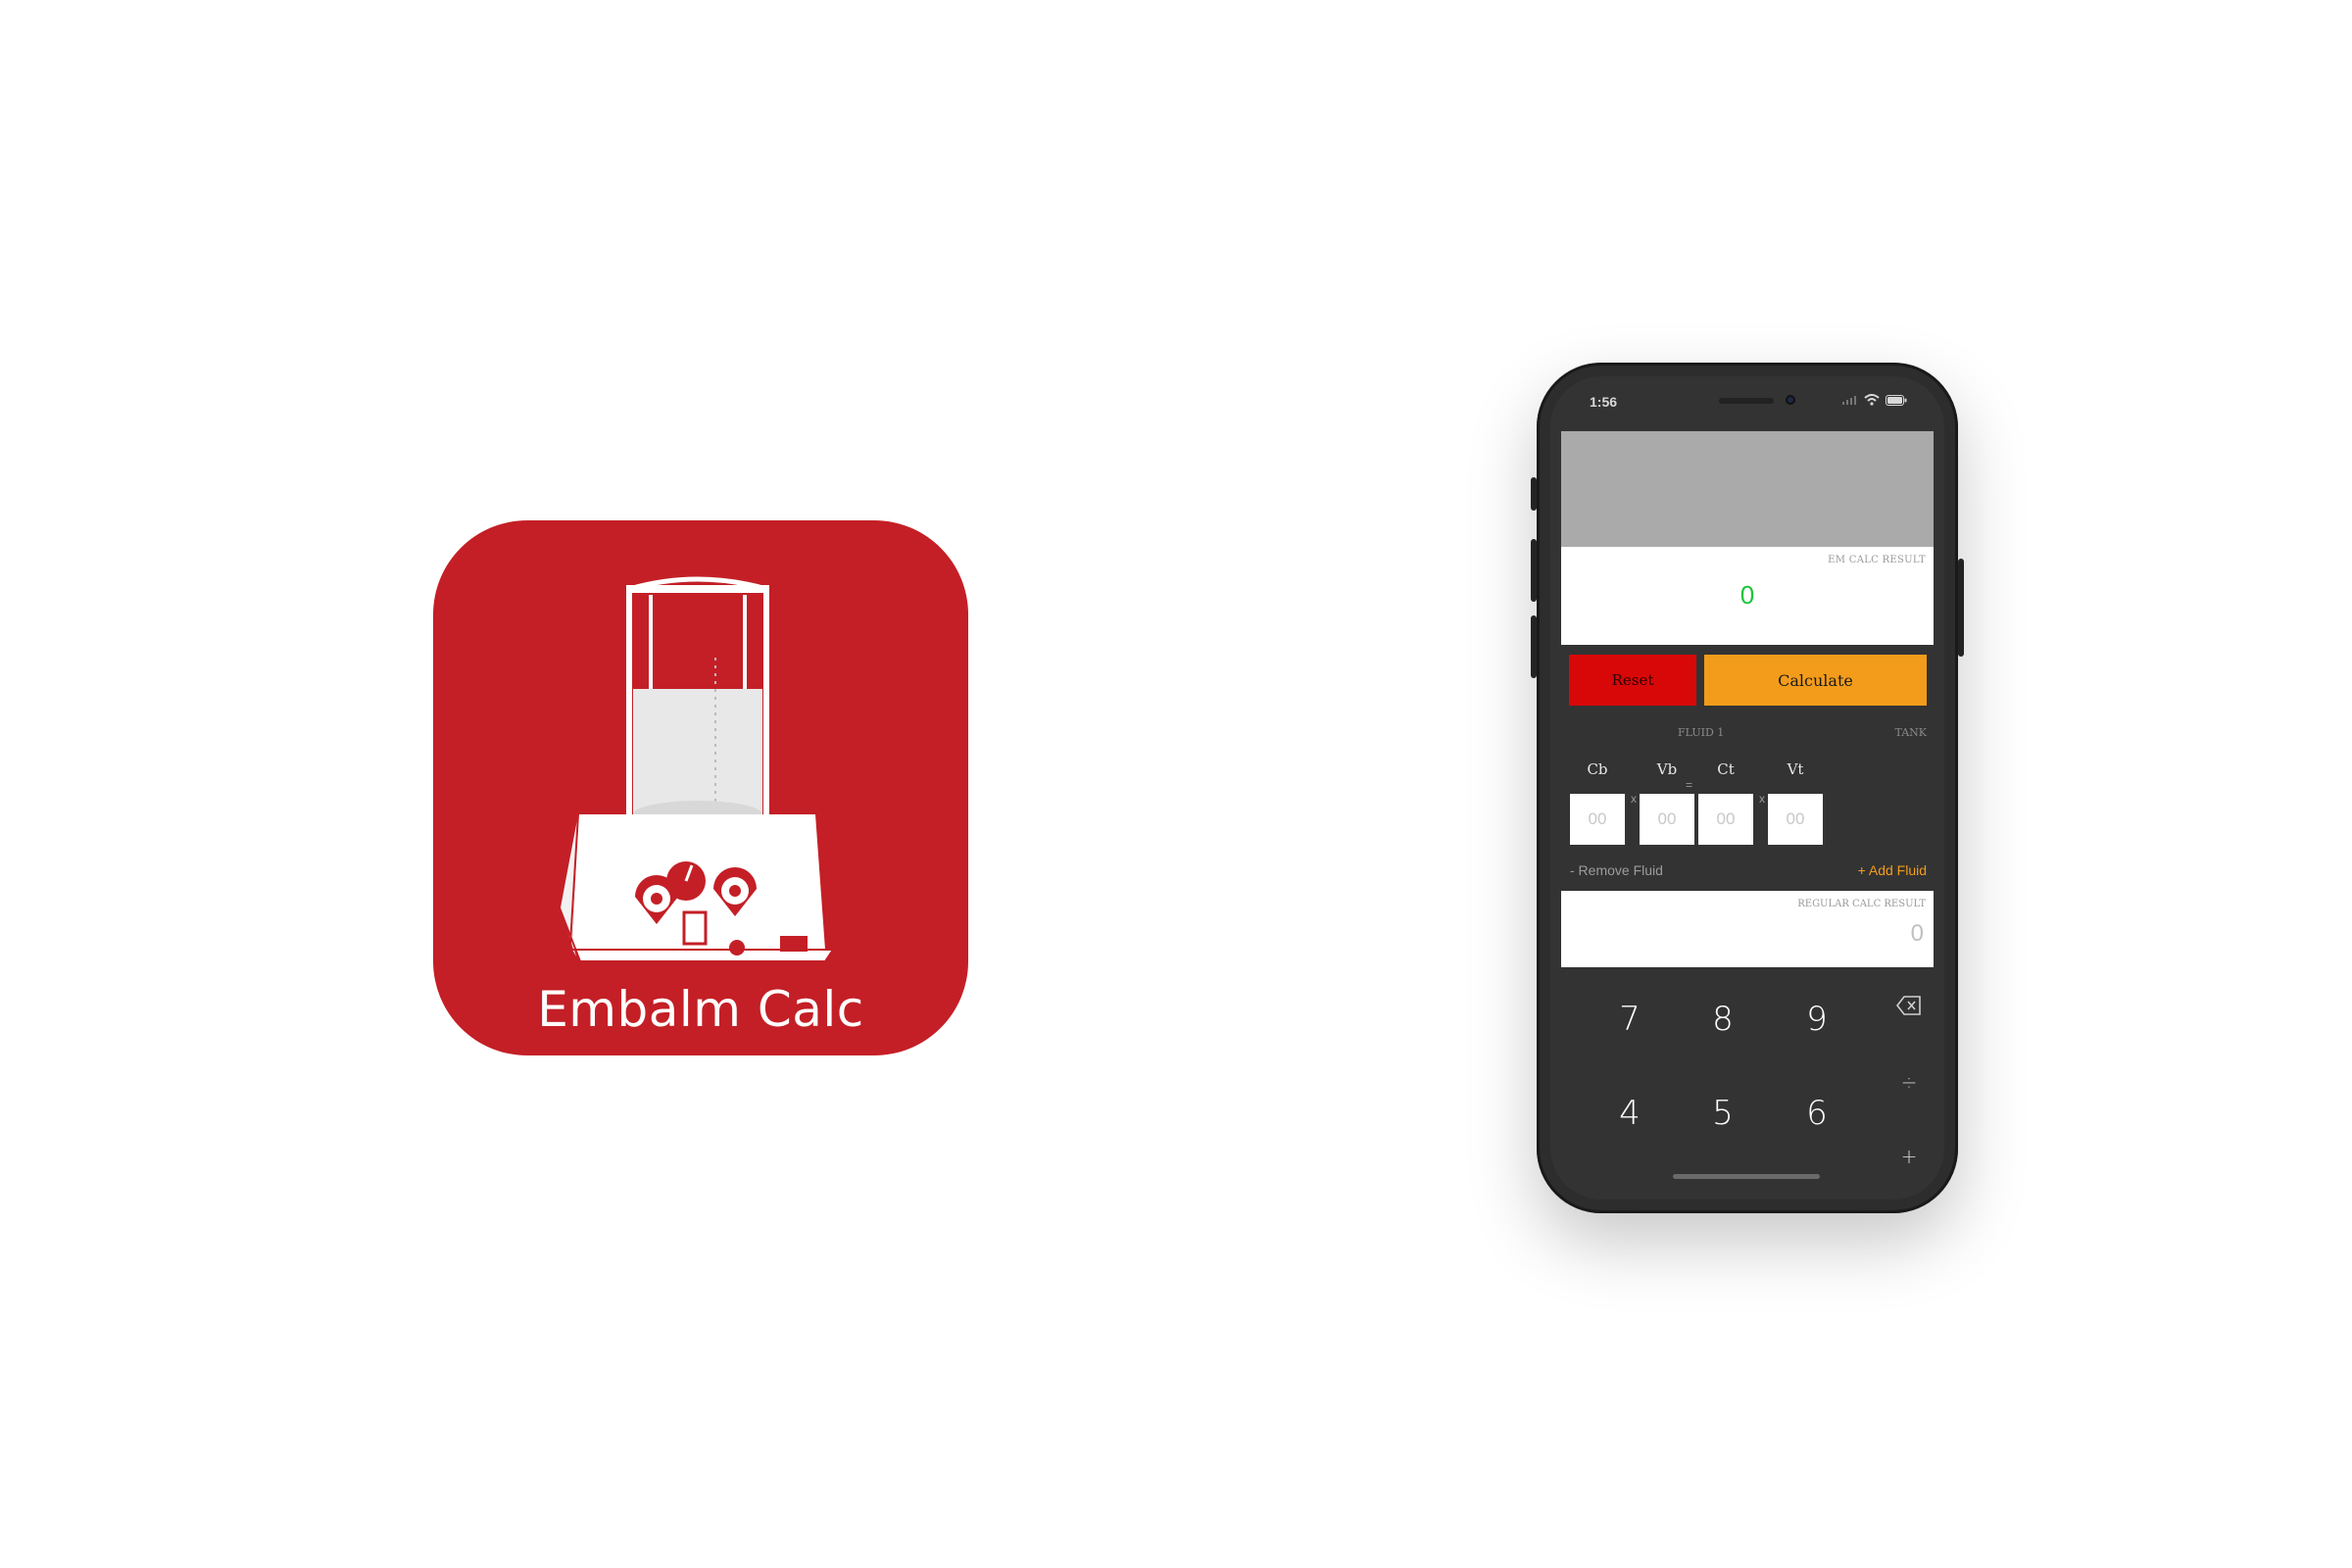  I want to click on app-icon: Embalm Calc, so click(700, 787).